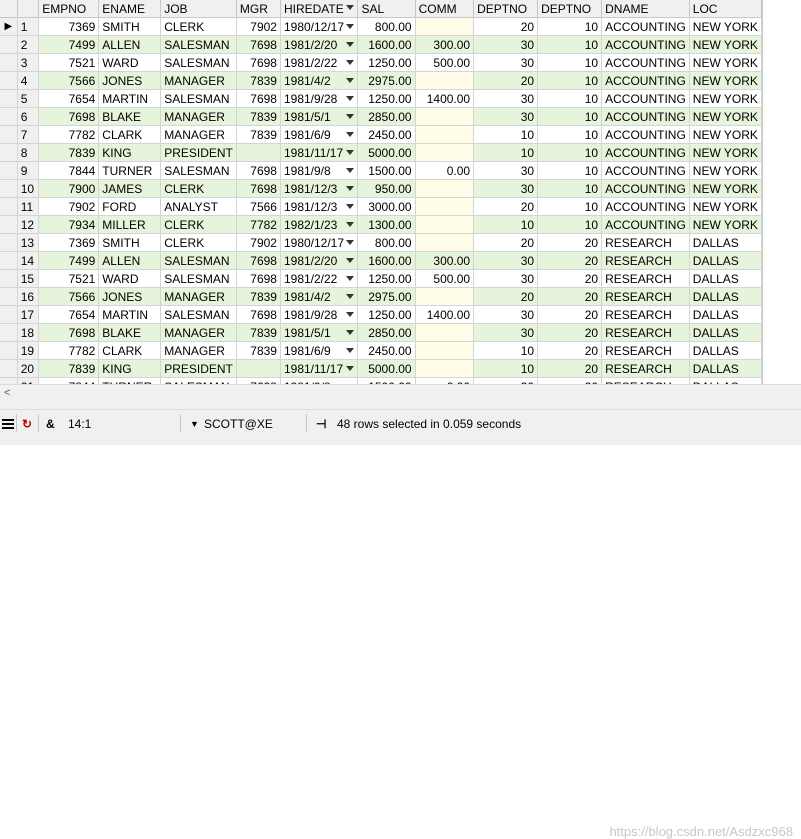  What do you see at coordinates (130, 314) in the screenshot?
I see `cell-ename: MARTIN` at bounding box center [130, 314].